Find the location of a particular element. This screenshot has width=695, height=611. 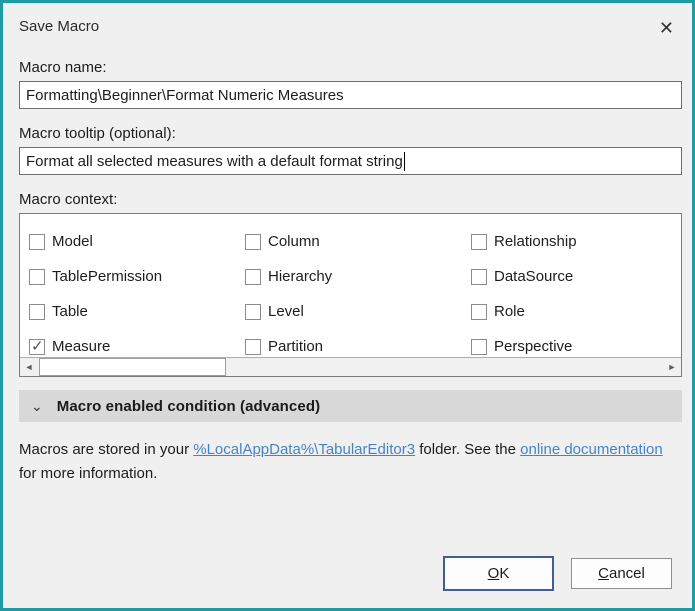

note-text-mid: folder. See the is located at coordinates (468, 449).